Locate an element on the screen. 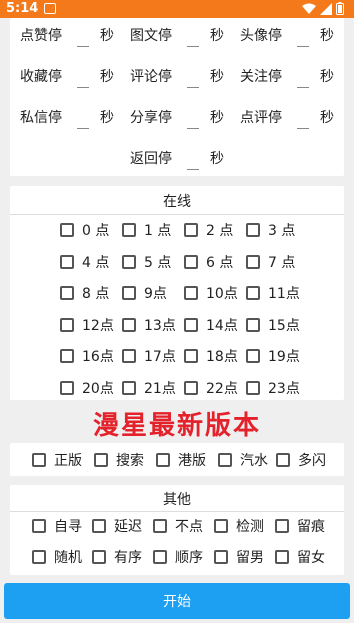 The width and height of the screenshot is (354, 623). stop-back-input is located at coordinates (193, 169).